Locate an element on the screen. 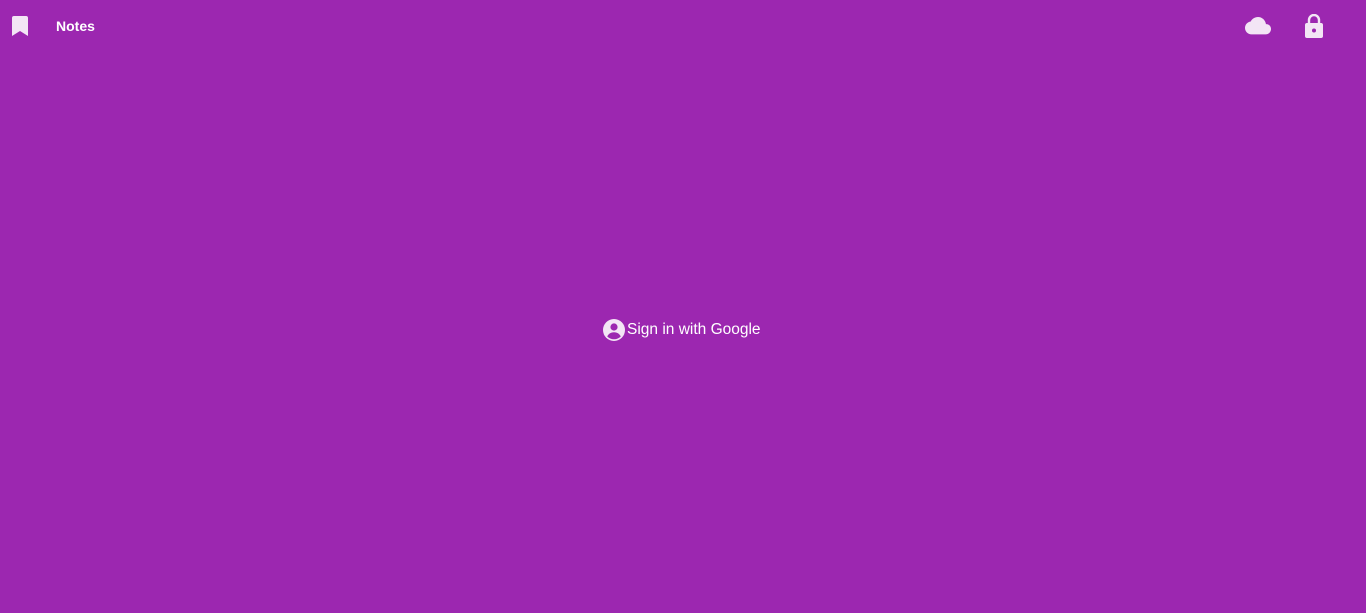 This screenshot has height=613, width=1366. cloud-icon is located at coordinates (1258, 26).